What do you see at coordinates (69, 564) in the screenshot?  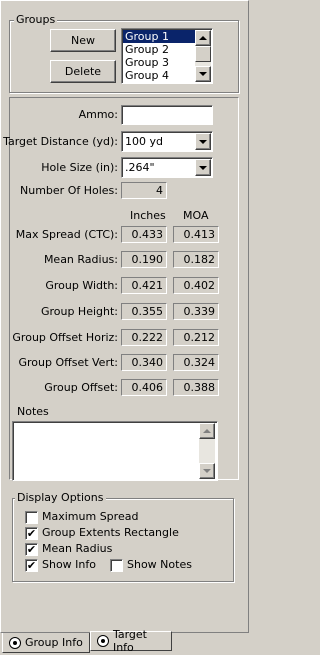 I see `show-info-label: Show Info` at bounding box center [69, 564].